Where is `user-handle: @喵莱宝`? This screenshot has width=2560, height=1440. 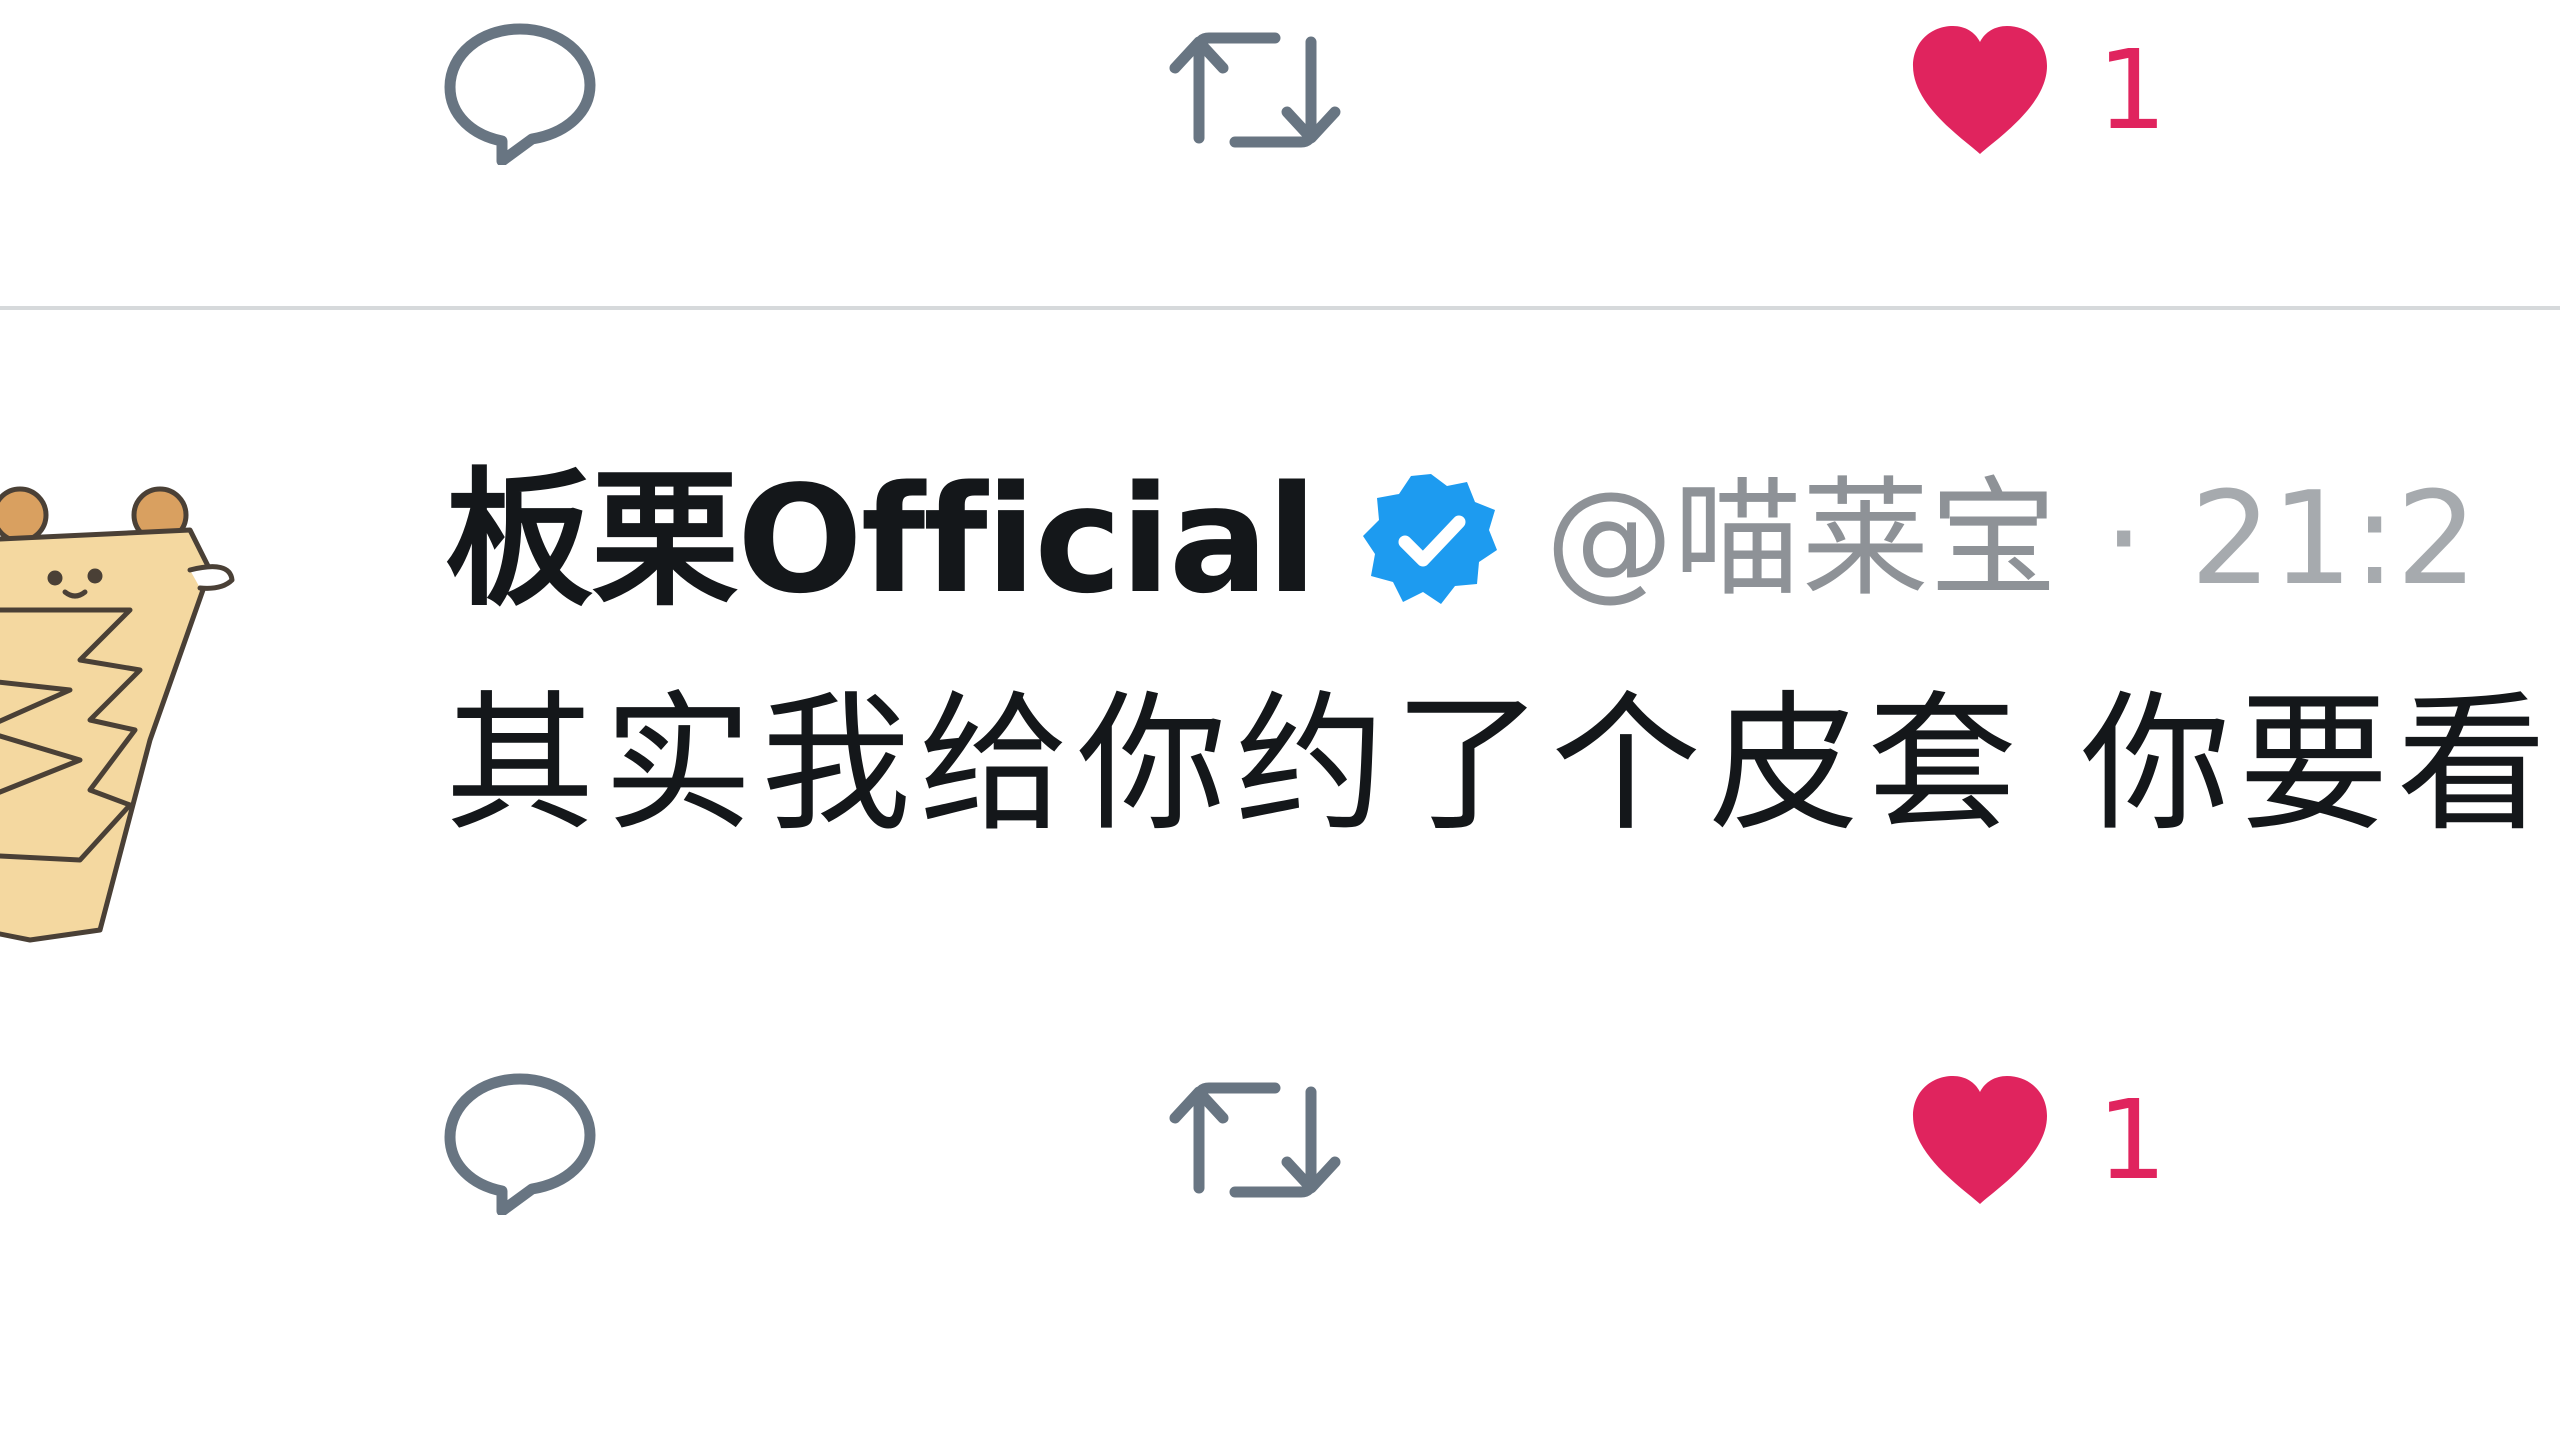 user-handle: @喵莱宝 is located at coordinates (1801, 540).